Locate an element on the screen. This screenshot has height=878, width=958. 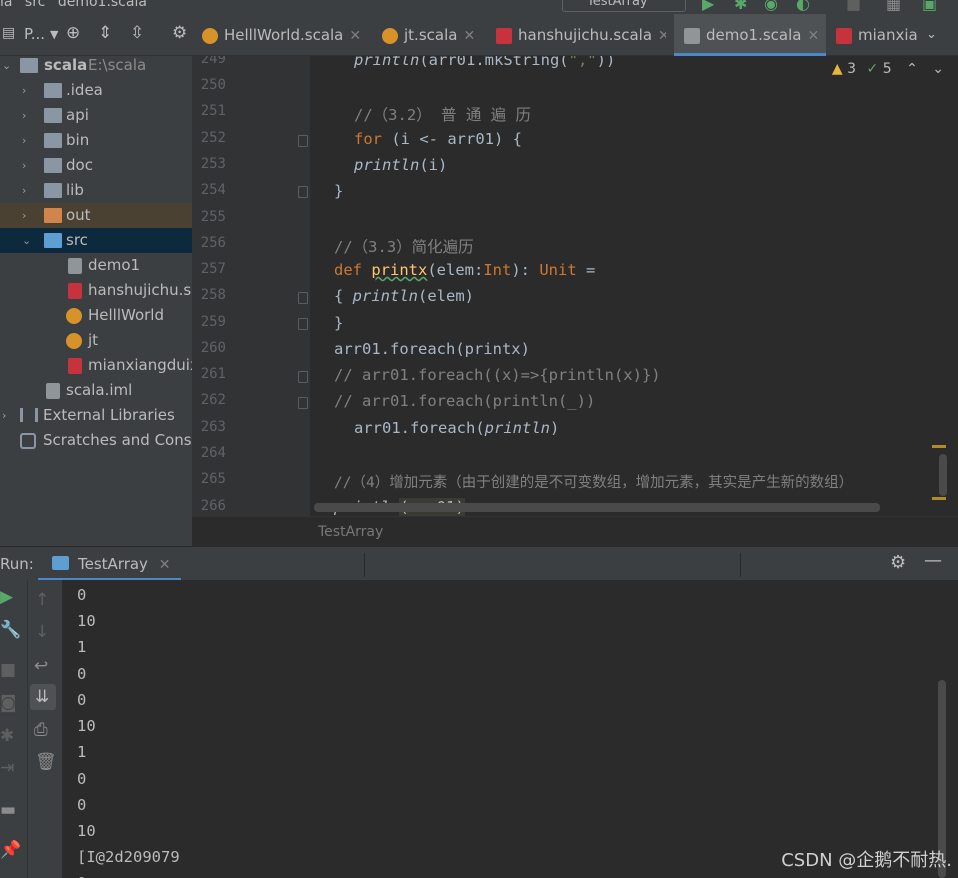
tree-item-jt: jt is located at coordinates (96, 340).